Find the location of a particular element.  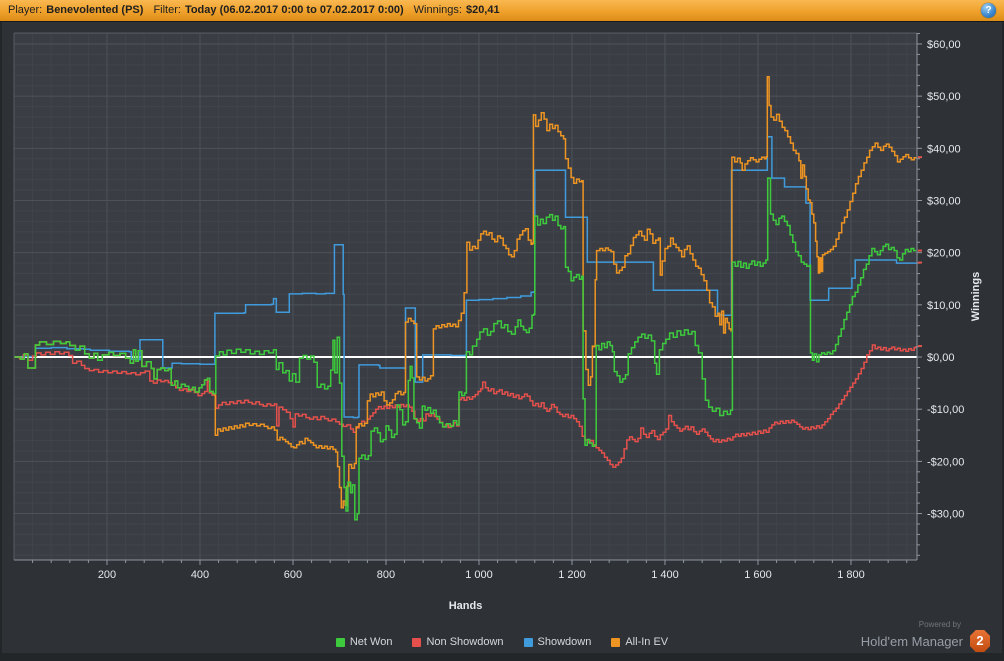

y-tick-label: $40,00 is located at coordinates (944, 149).